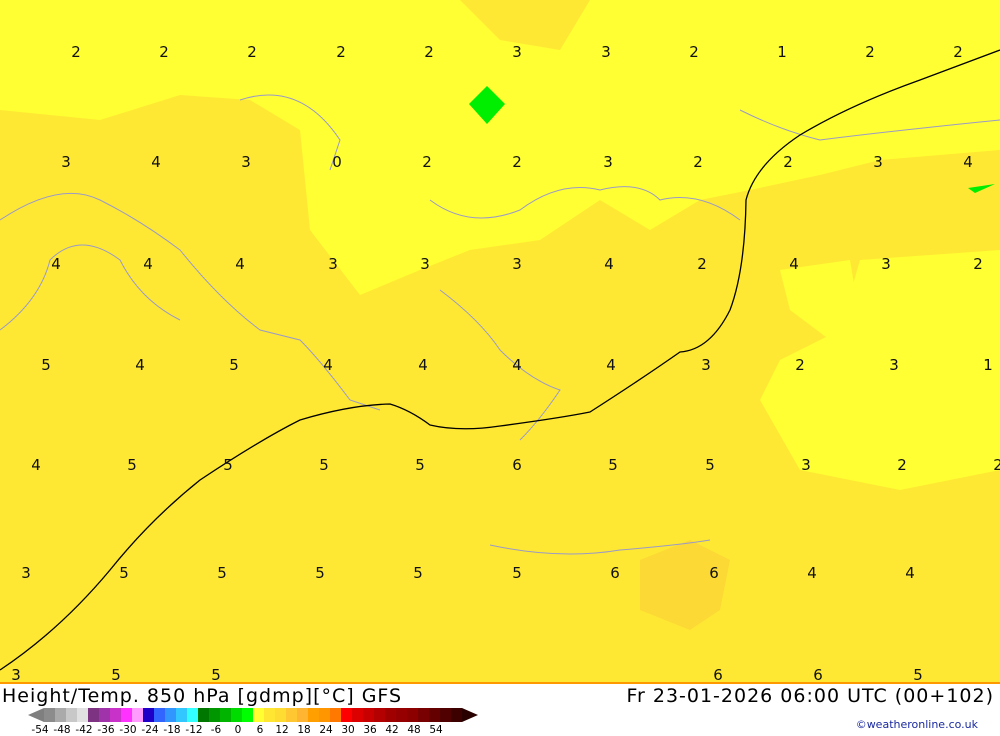 This screenshot has height=736, width=1000. What do you see at coordinates (326, 730) in the screenshot?
I see `colorbar-tick-label: 24` at bounding box center [326, 730].